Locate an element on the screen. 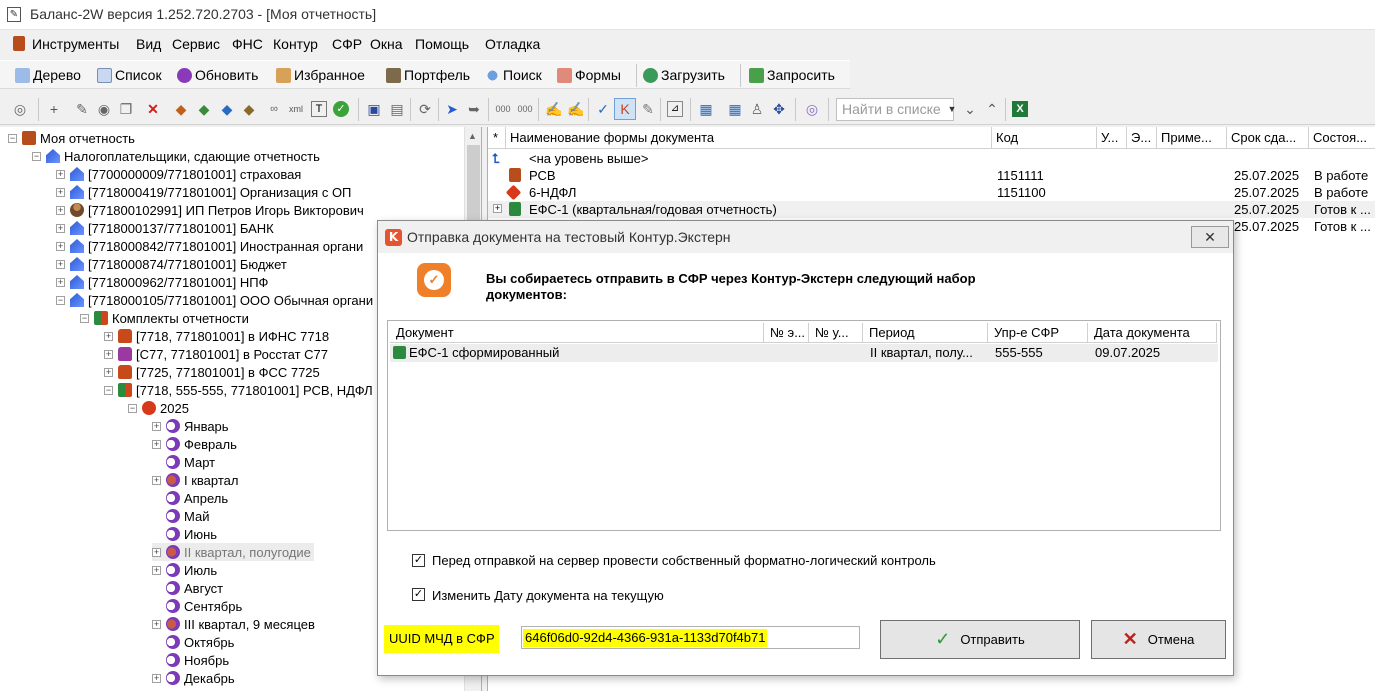  tree-period: Ноябрь is located at coordinates (190, 660).